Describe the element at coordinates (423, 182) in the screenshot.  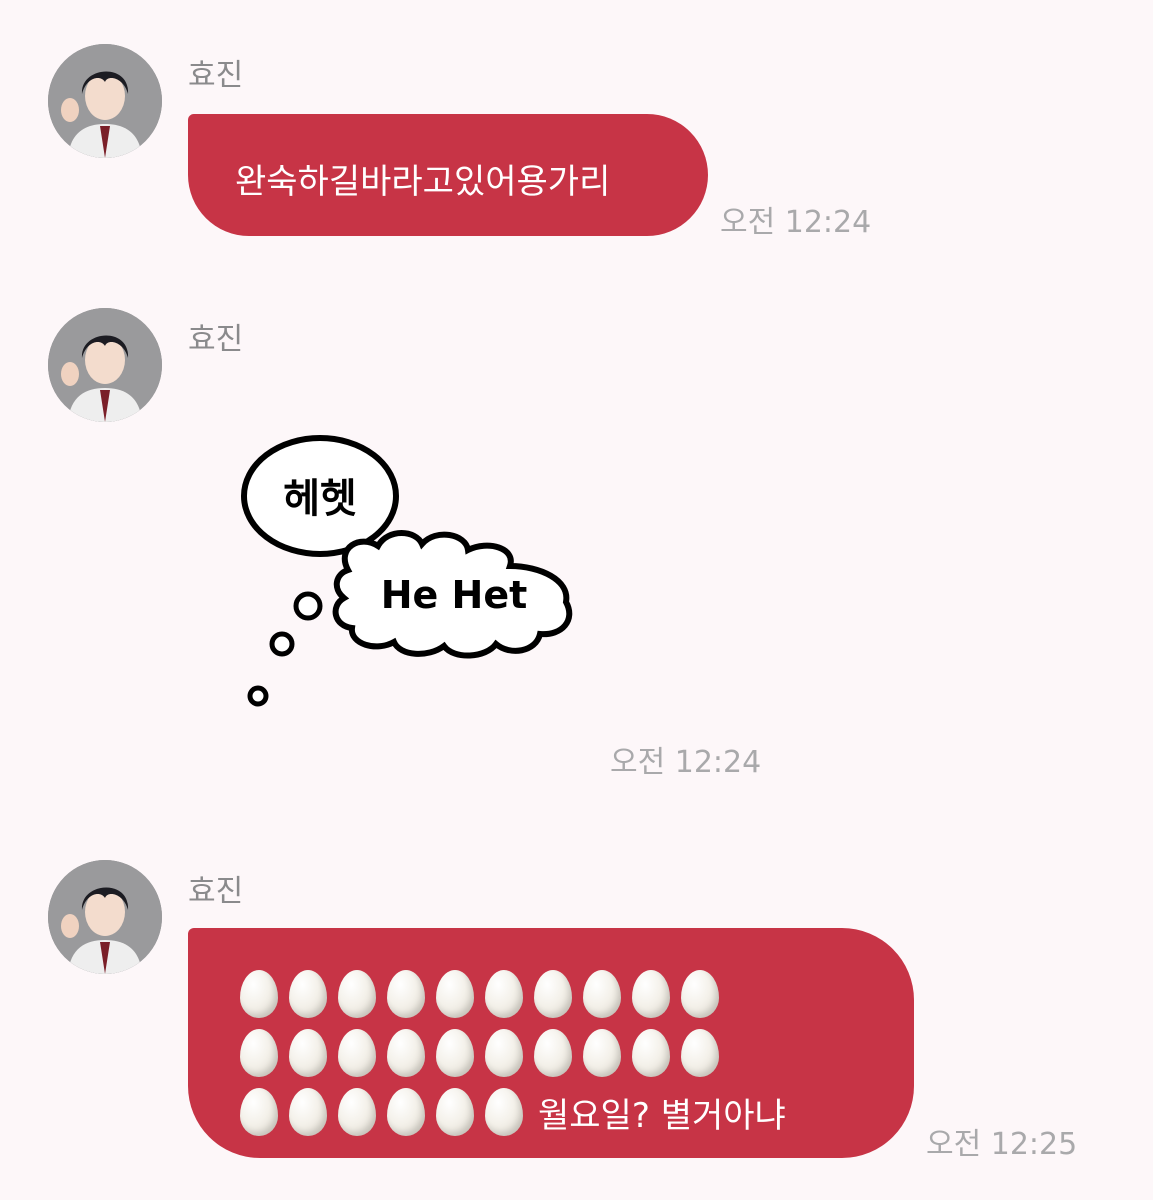
I see `message-text: 완숙하길바라고있어용가리` at that location.